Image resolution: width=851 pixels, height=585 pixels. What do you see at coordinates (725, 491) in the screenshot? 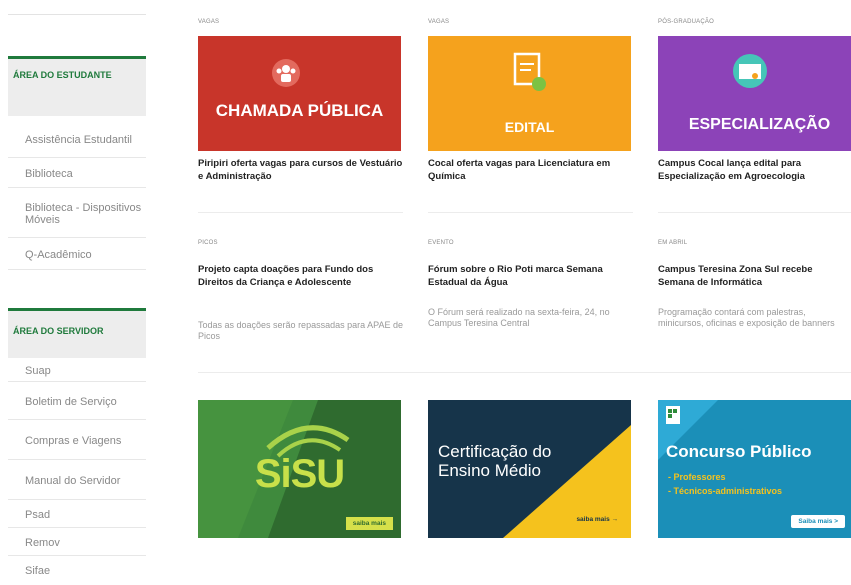
I see `concurso-bullet-tecnicos: - Técnicos-administrativos` at bounding box center [725, 491].